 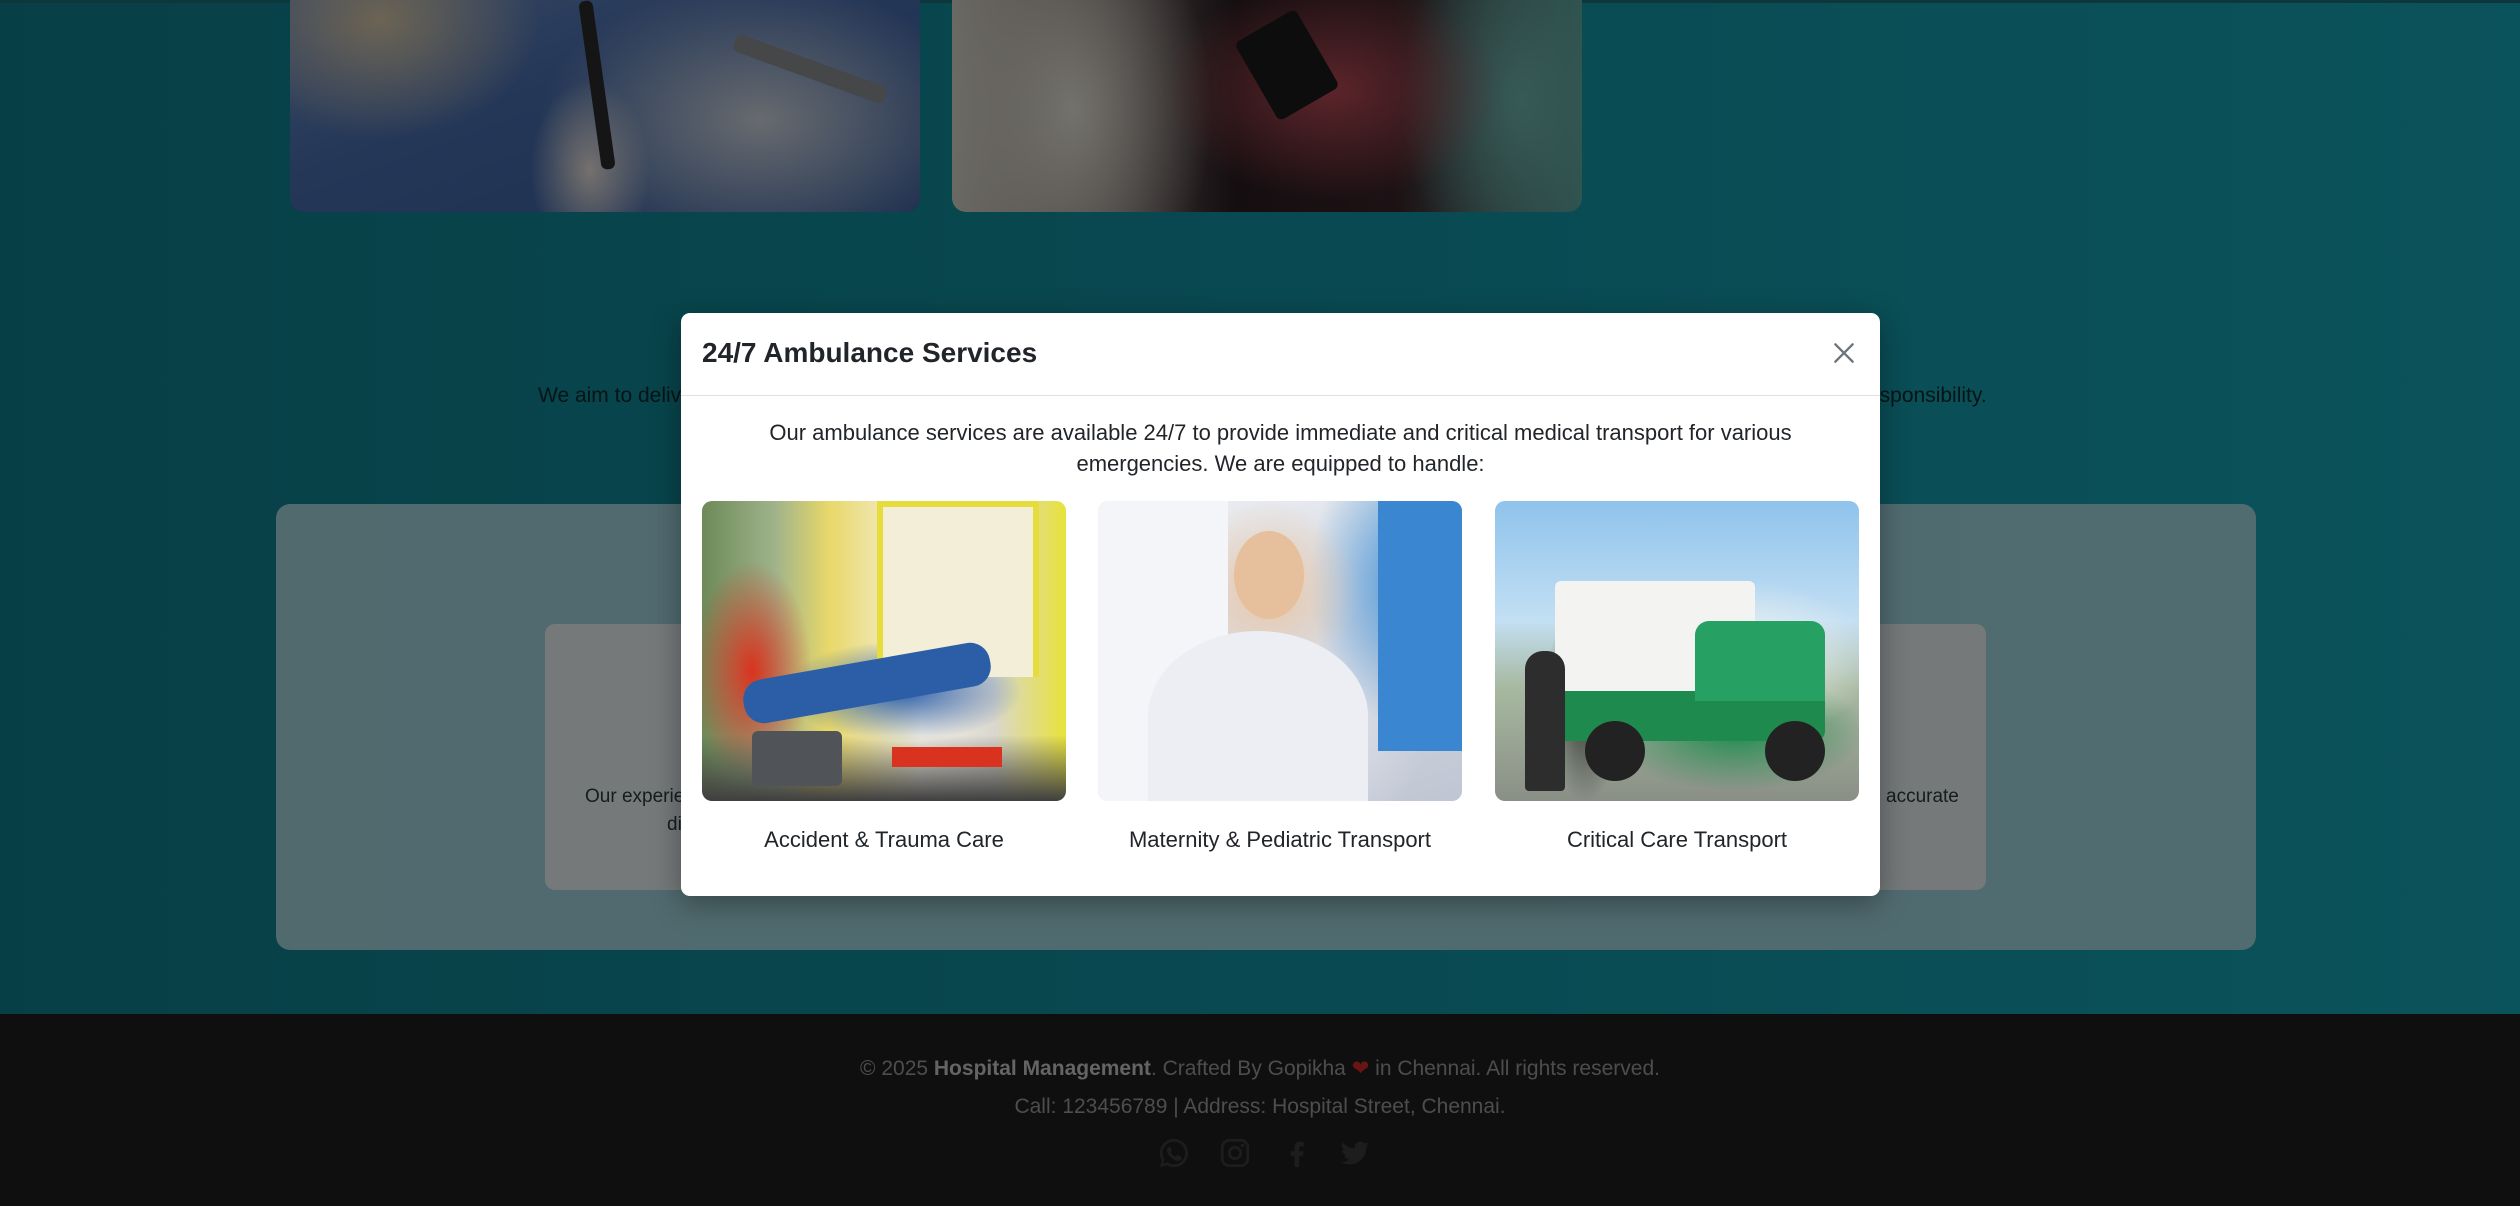 I want to click on service-label: Maternity & Pediatric Transport, so click(x=1279, y=839).